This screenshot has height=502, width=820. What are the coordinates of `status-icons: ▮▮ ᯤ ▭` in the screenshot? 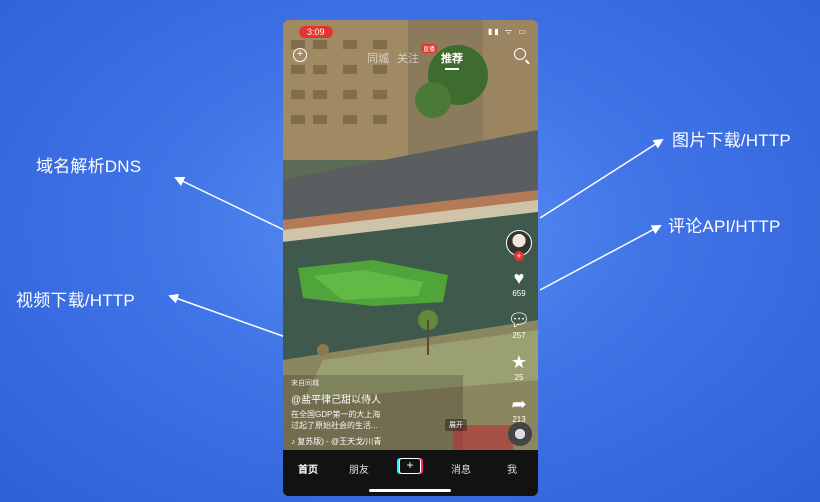 It's located at (507, 31).